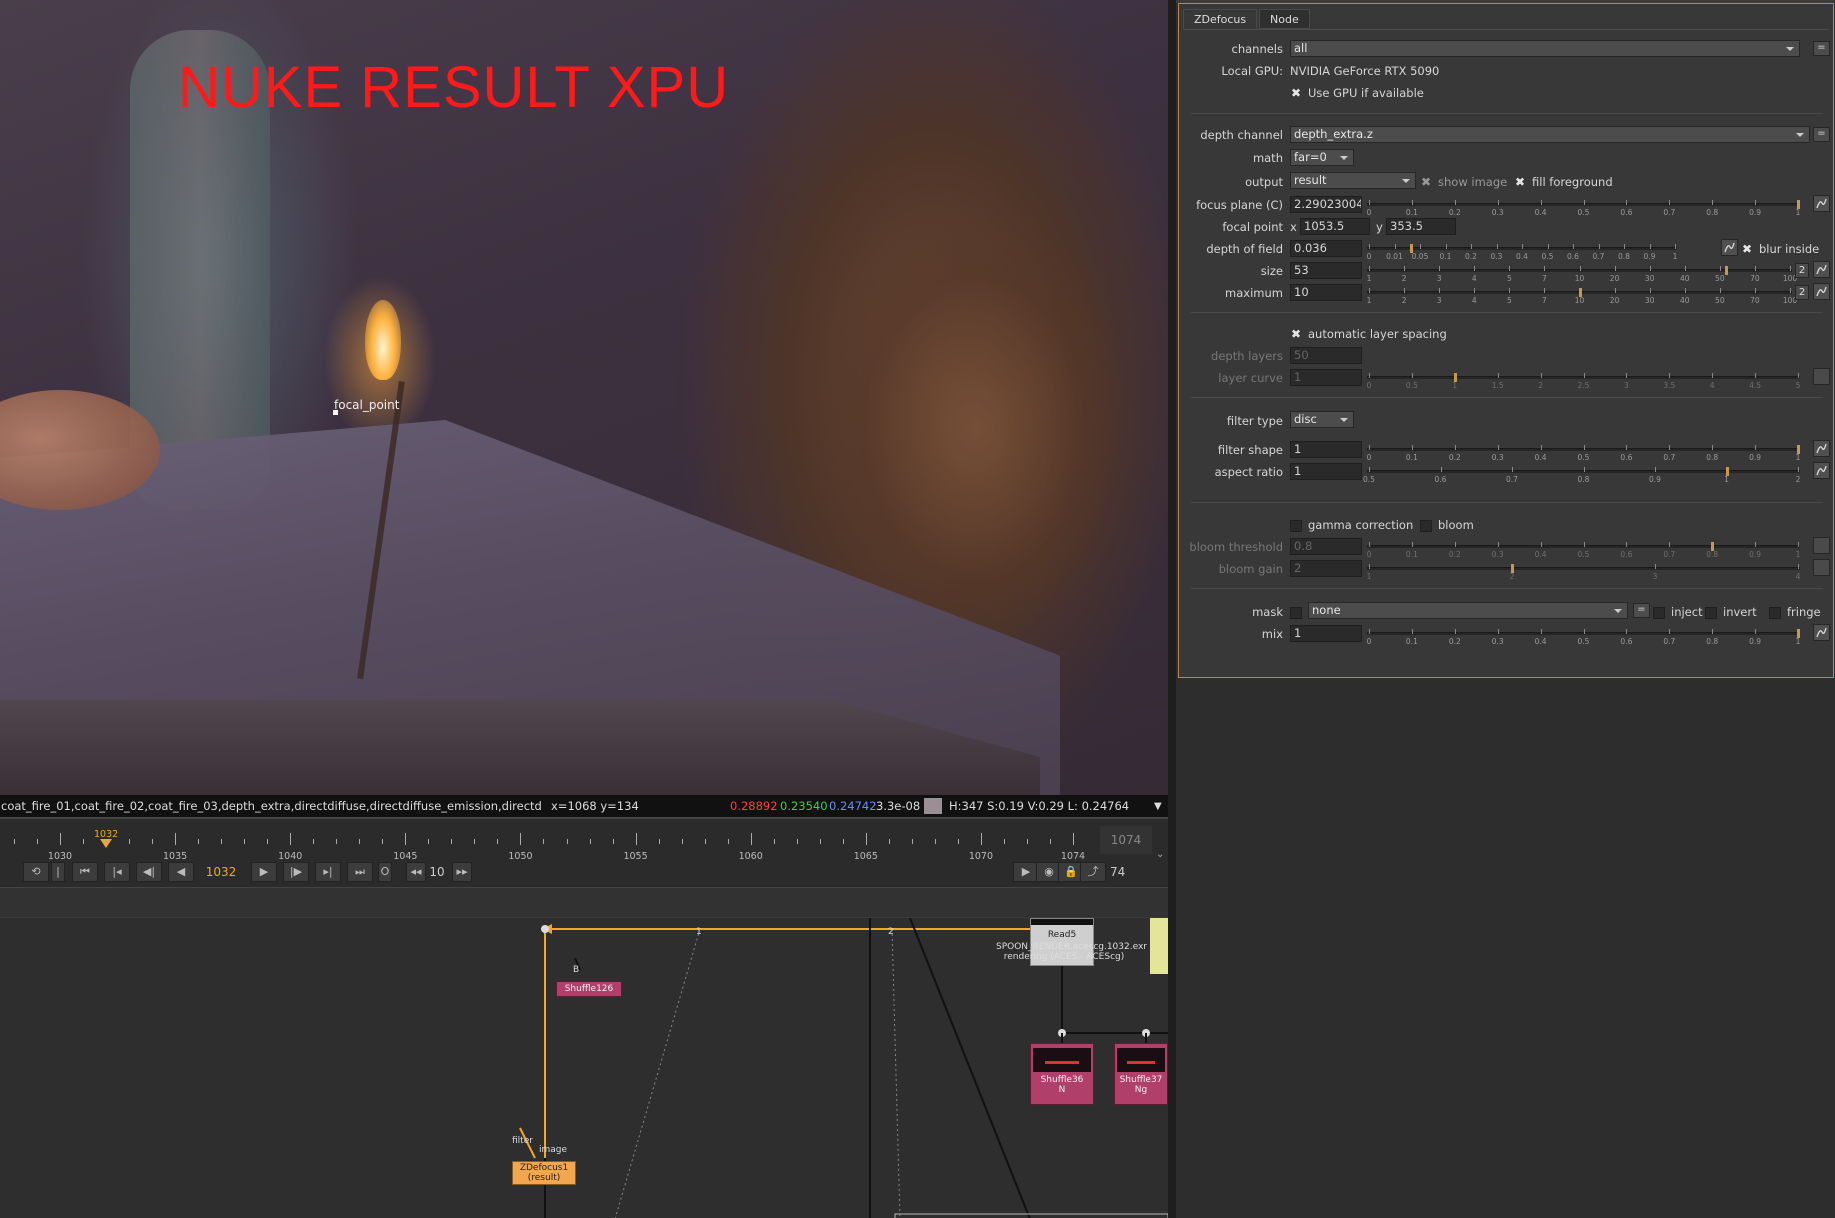 The height and width of the screenshot is (1218, 1835). Describe the element at coordinates (58, 872) in the screenshot. I see `in-point-icon: |` at that location.